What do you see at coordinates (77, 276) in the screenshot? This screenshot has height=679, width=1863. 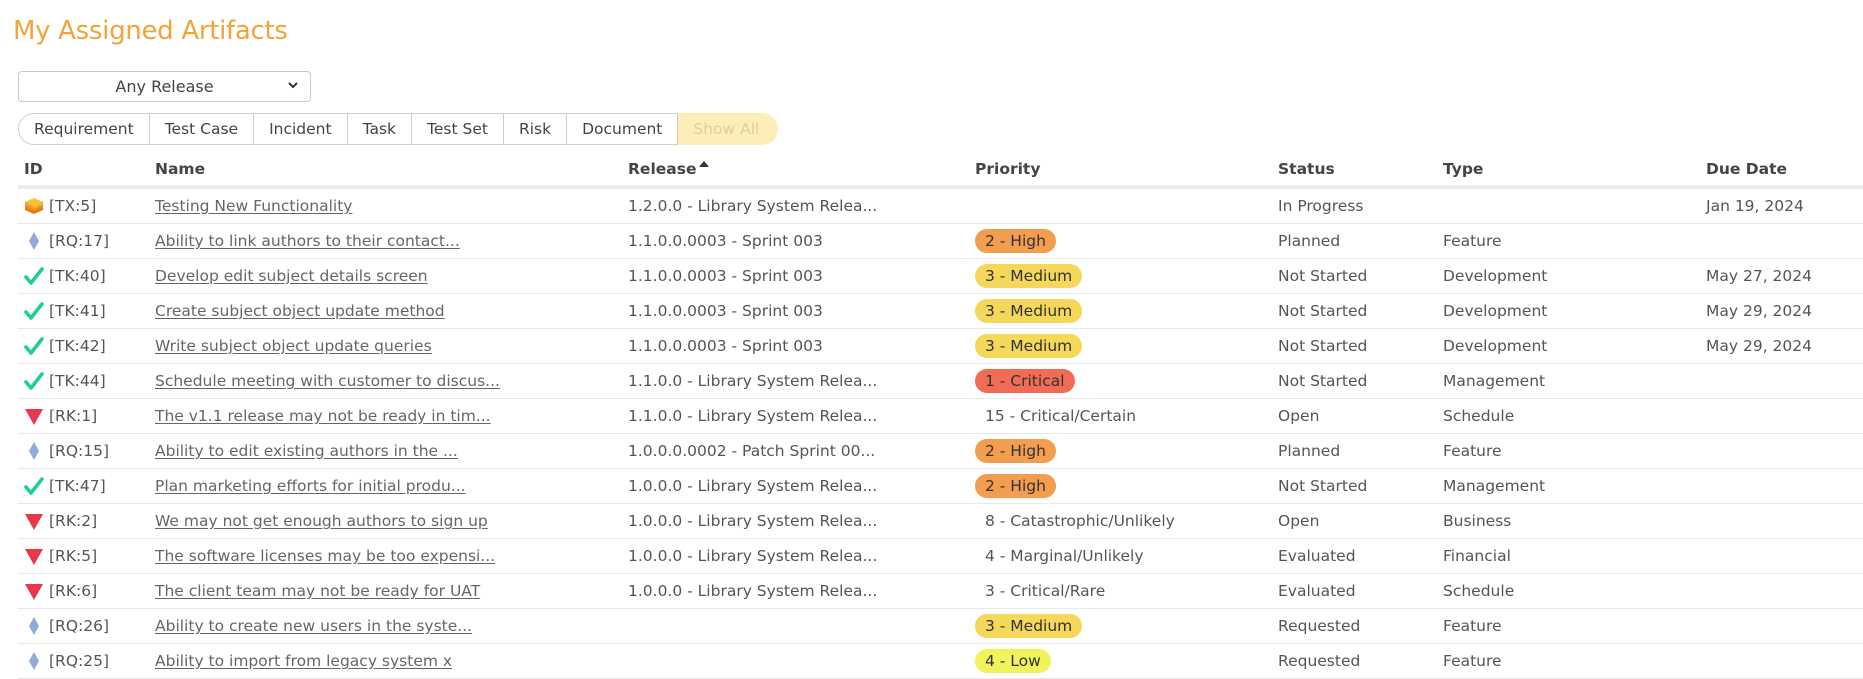 I see `artifact-id: [TK:40]` at bounding box center [77, 276].